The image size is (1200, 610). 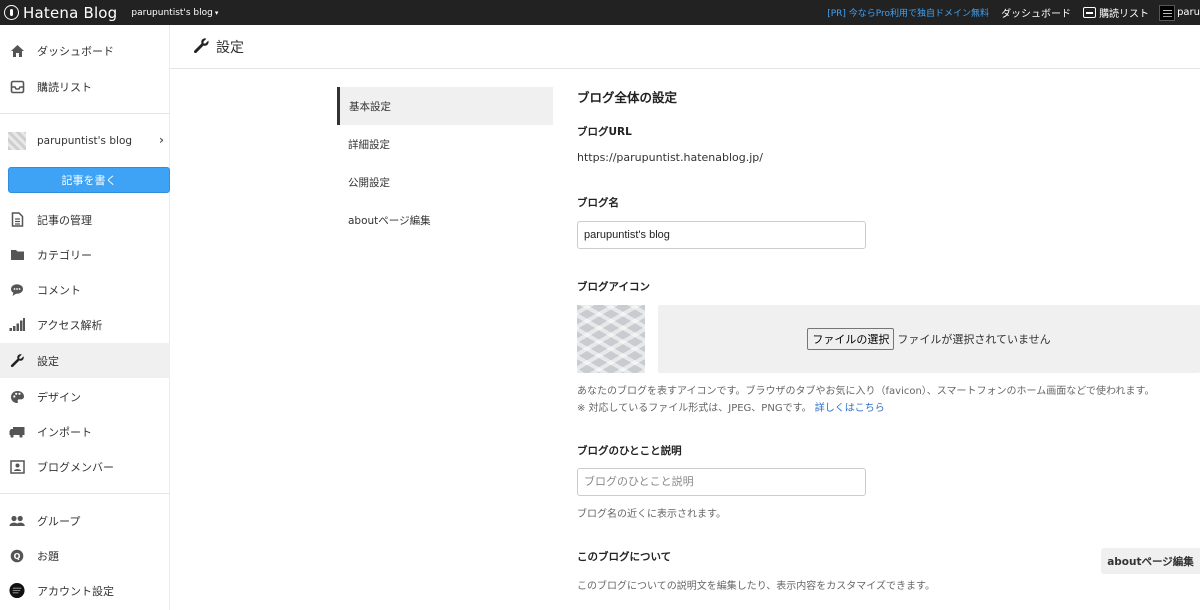 What do you see at coordinates (64, 432) in the screenshot?
I see `sidebar-item-label: インポート` at bounding box center [64, 432].